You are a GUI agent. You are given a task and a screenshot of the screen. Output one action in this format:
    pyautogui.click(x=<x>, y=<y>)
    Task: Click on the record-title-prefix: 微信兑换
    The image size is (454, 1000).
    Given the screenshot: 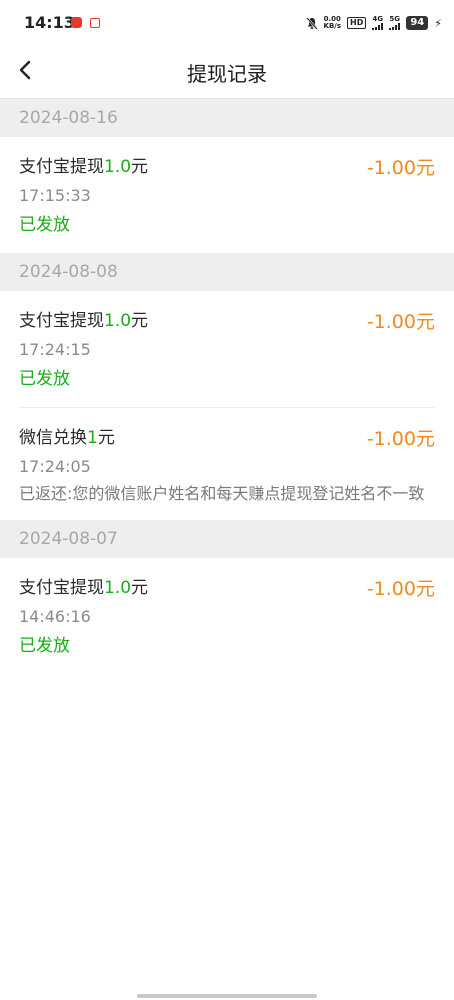 What is the action you would take?
    pyautogui.click(x=53, y=438)
    